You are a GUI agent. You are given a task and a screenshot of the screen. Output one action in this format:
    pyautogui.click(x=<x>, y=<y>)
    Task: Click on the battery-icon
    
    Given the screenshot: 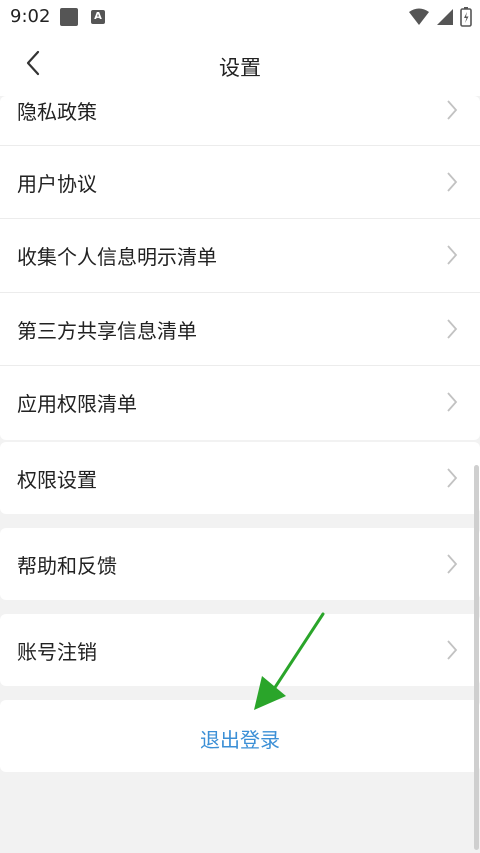 What is the action you would take?
    pyautogui.click(x=466, y=17)
    